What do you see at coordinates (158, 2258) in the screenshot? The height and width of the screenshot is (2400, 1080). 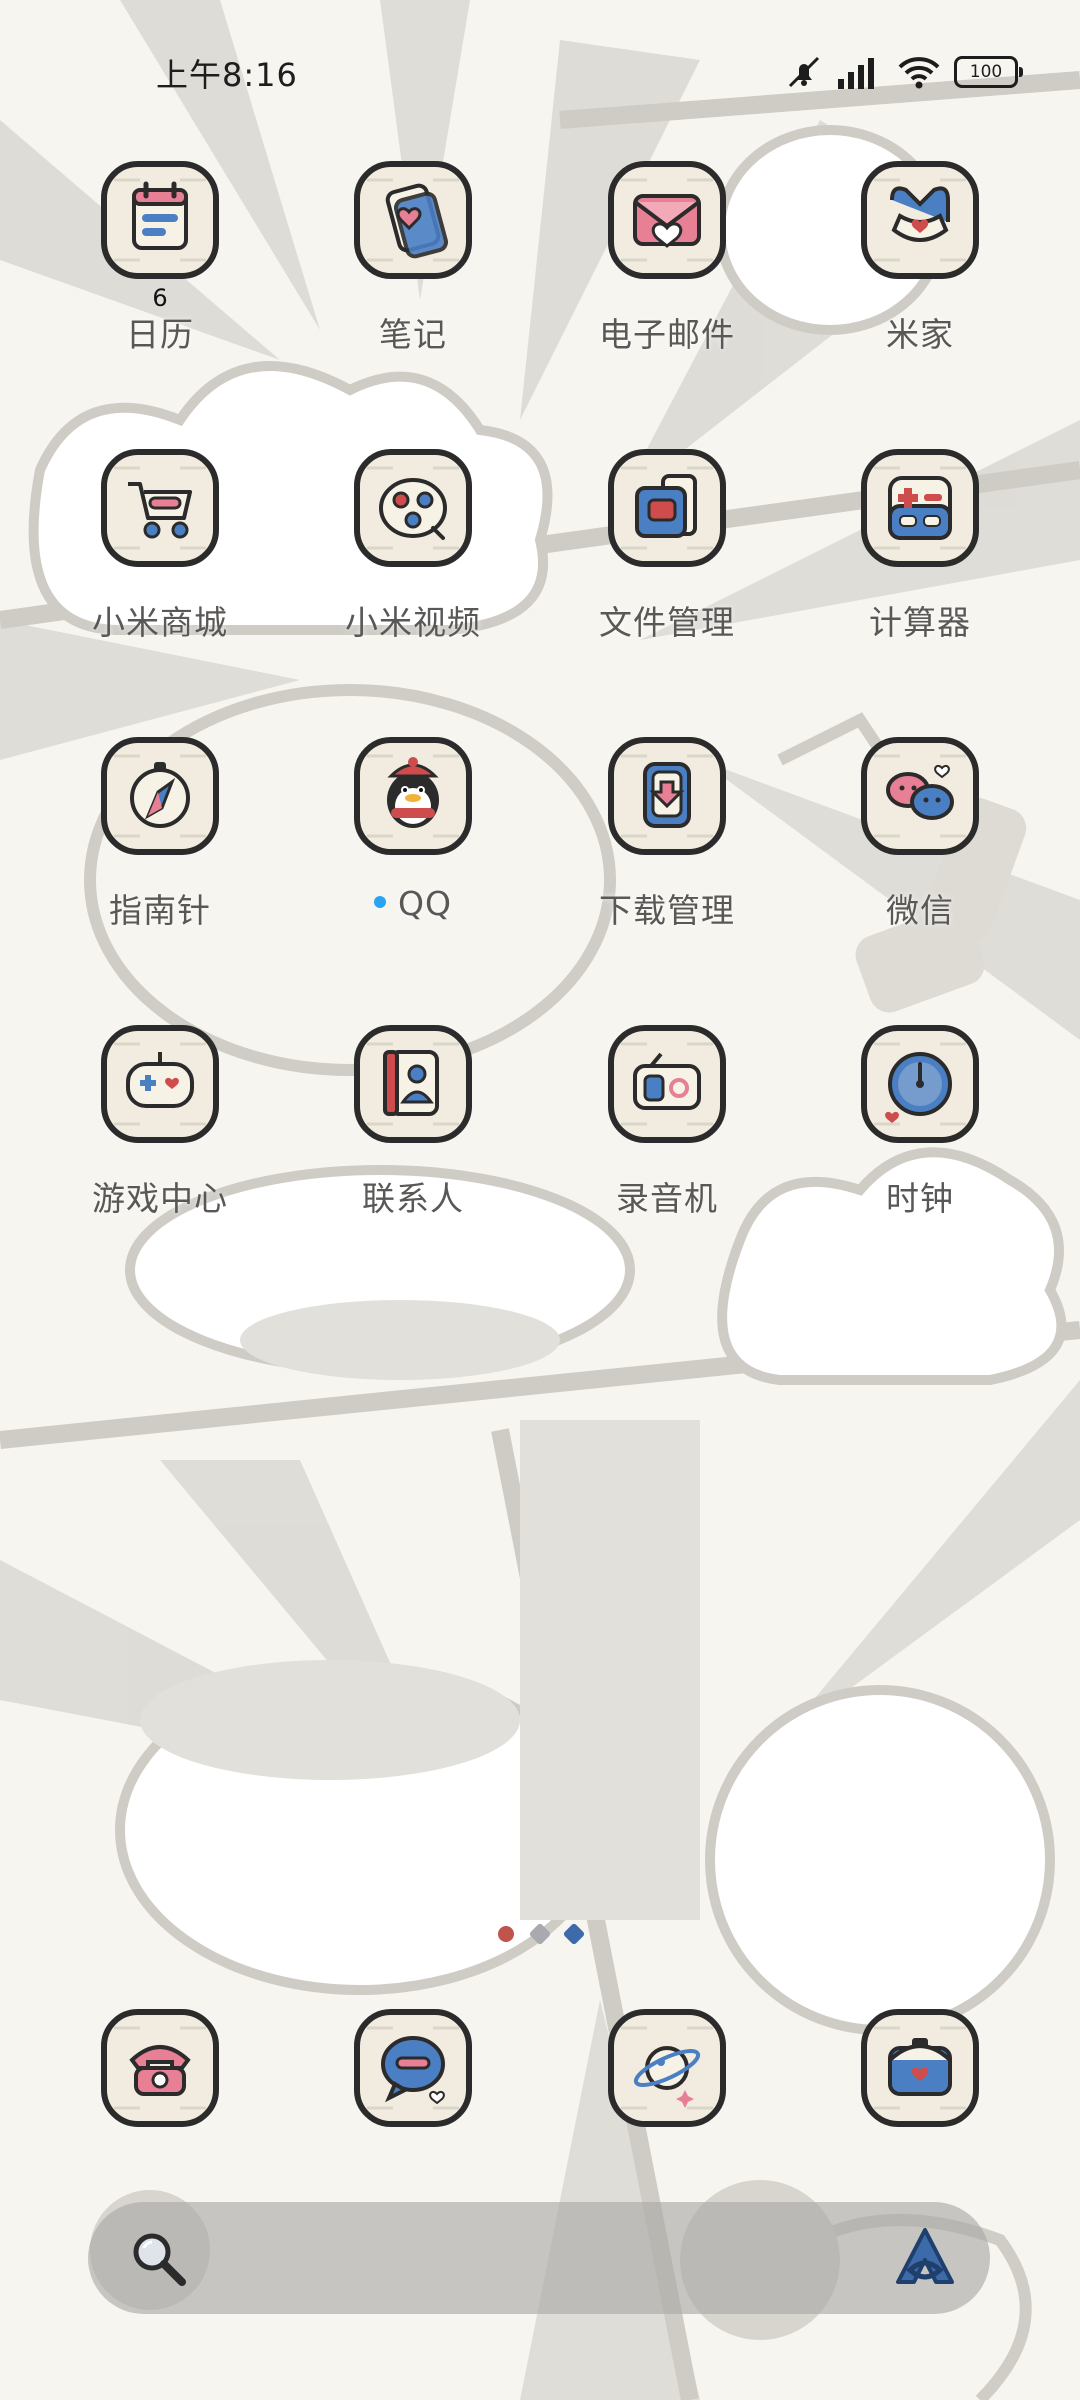 I see `search-icon` at bounding box center [158, 2258].